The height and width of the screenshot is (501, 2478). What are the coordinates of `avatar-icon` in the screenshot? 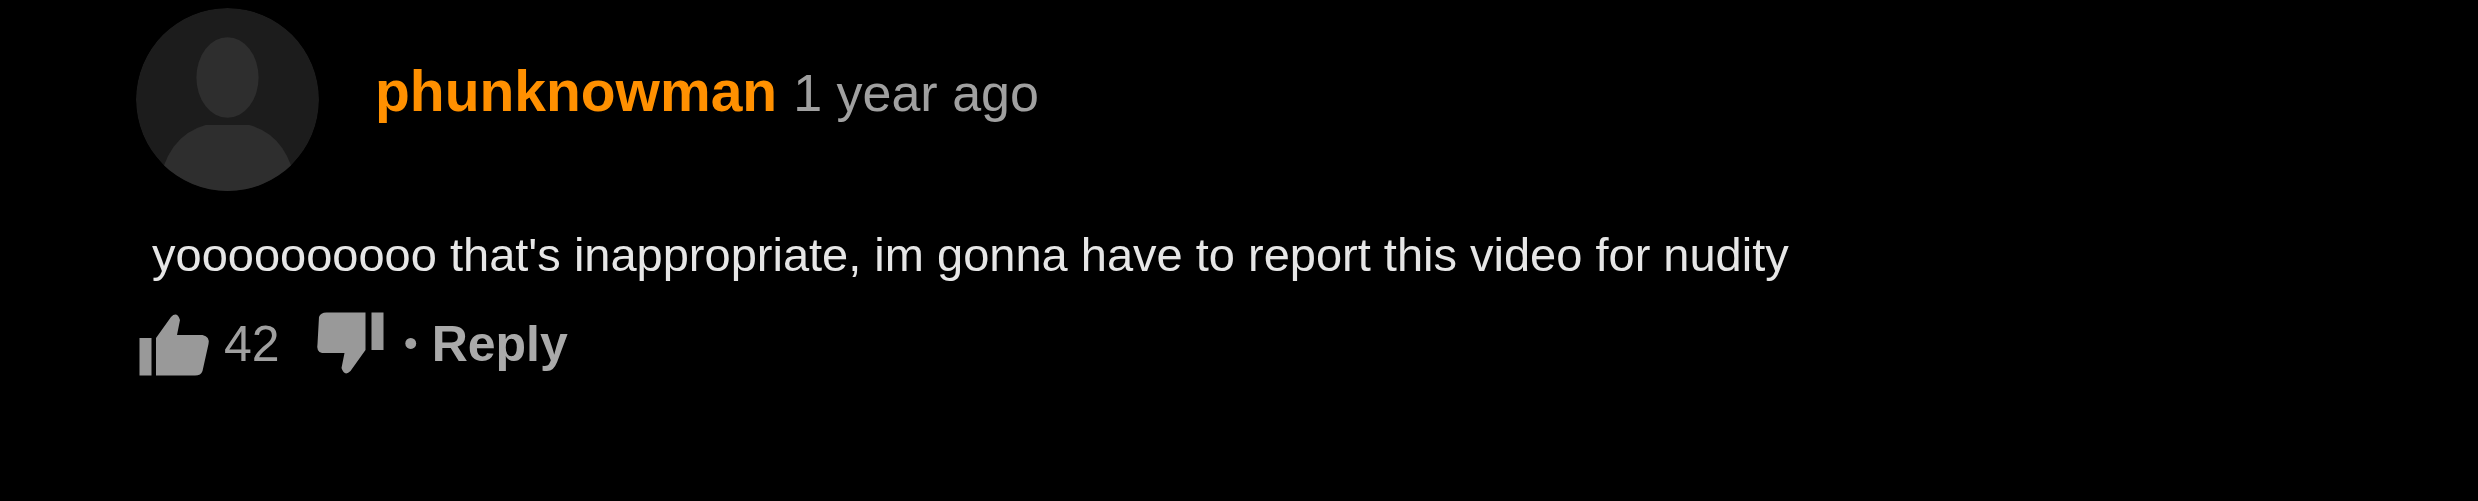 It's located at (227, 99).